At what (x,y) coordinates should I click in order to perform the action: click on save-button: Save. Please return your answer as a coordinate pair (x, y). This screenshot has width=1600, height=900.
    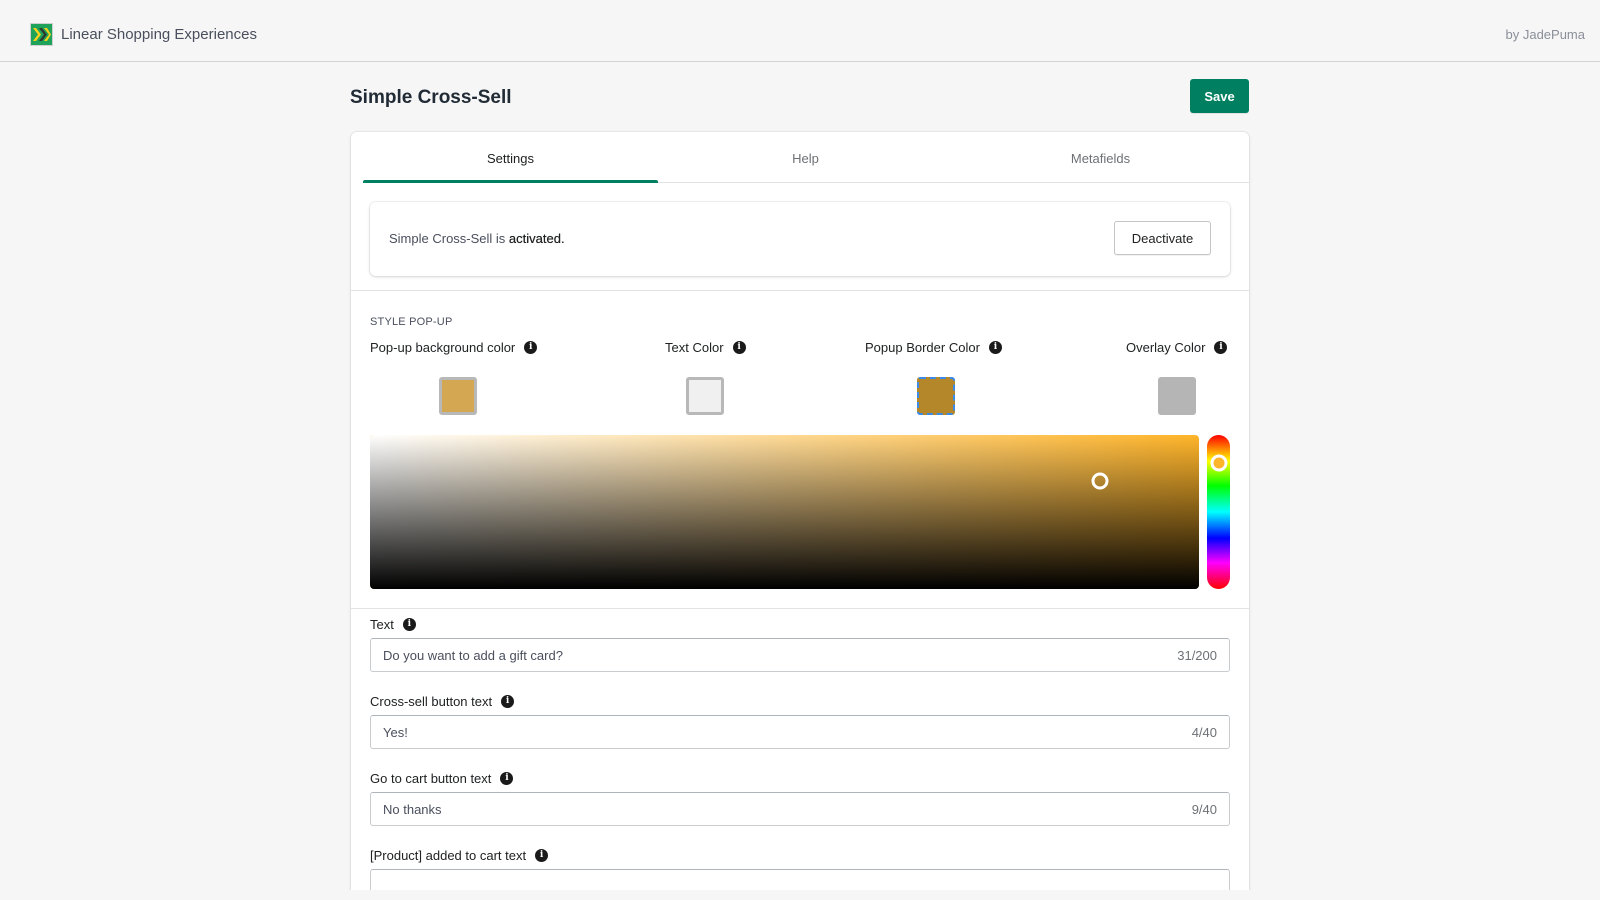
    Looking at the image, I should click on (1219, 96).